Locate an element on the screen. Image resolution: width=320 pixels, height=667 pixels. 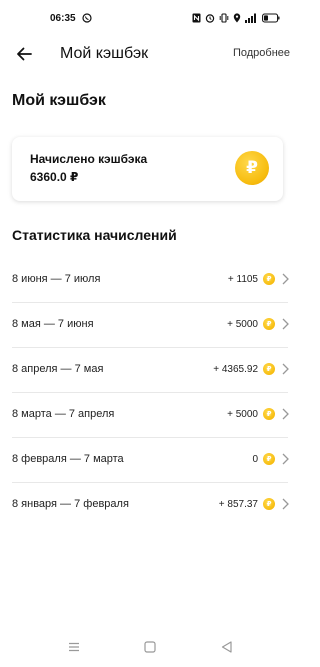
page-title: Мой кэшбэк is located at coordinates (59, 100).